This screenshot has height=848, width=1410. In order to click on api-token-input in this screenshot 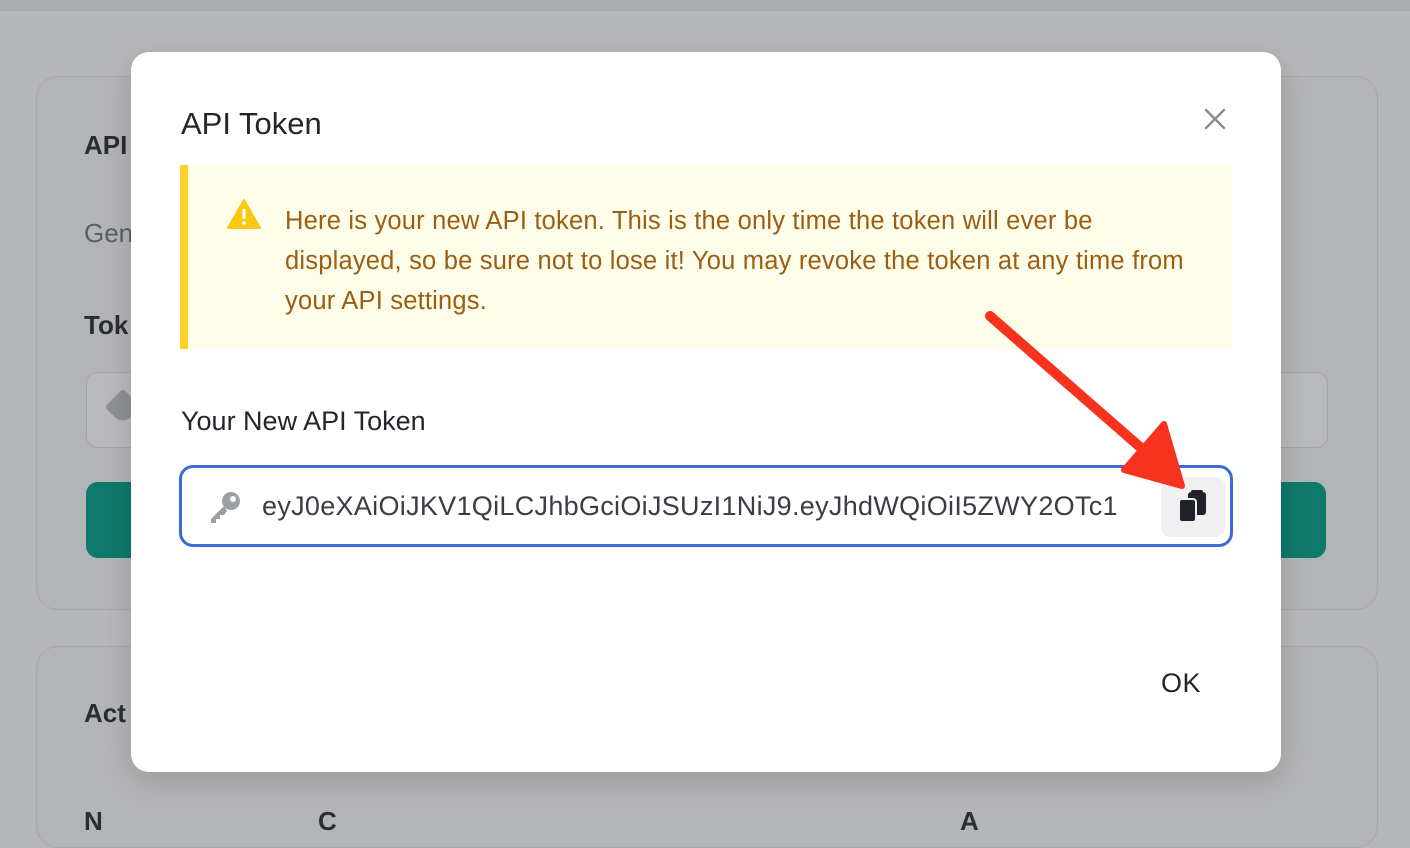, I will do `click(712, 506)`.